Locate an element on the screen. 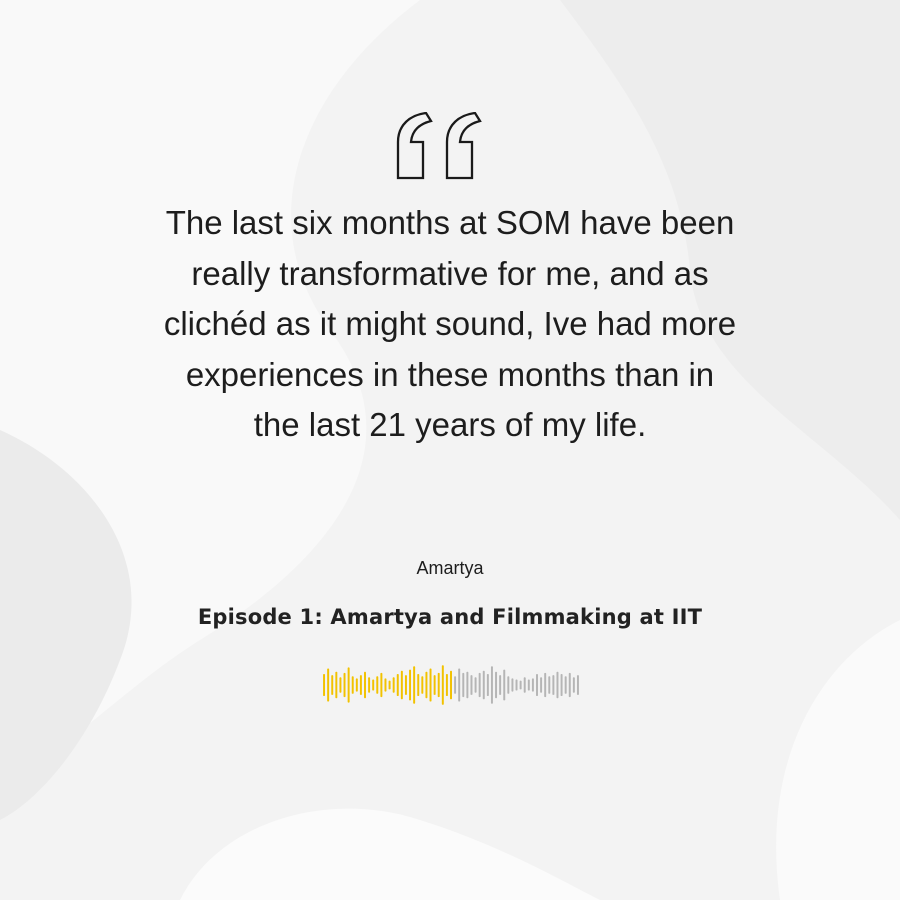  audio-waveform-player is located at coordinates (451, 685).